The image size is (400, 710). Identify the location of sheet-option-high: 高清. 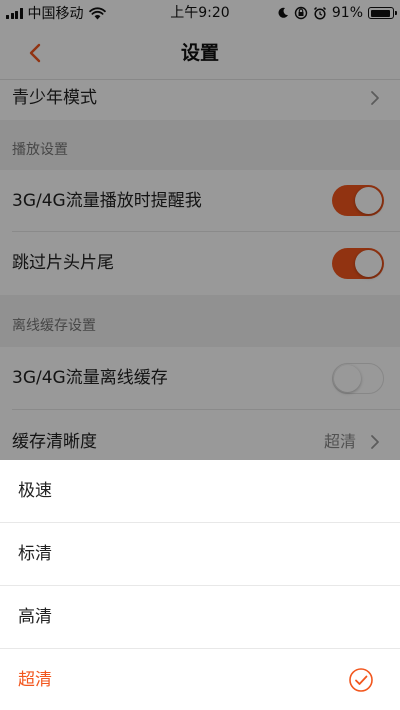
(200, 617).